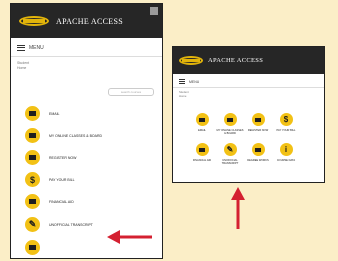 The width and height of the screenshot is (338, 261). I want to click on partial-icon, so click(32, 247).